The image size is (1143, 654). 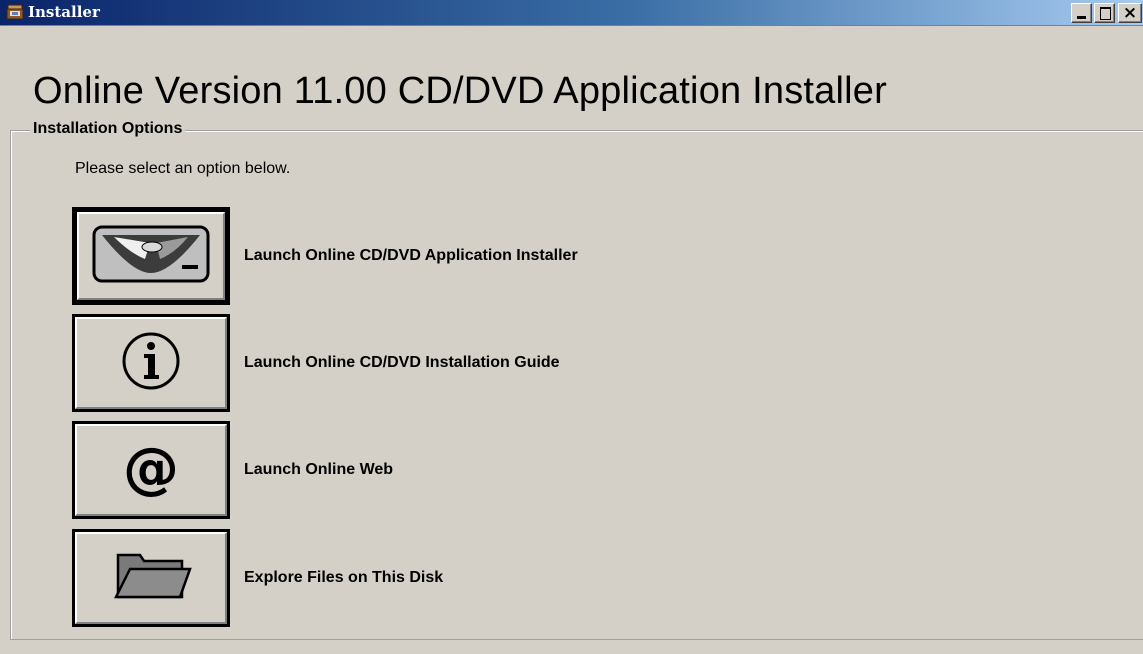 I want to click on cd-drive-icon, so click(x=151, y=256).